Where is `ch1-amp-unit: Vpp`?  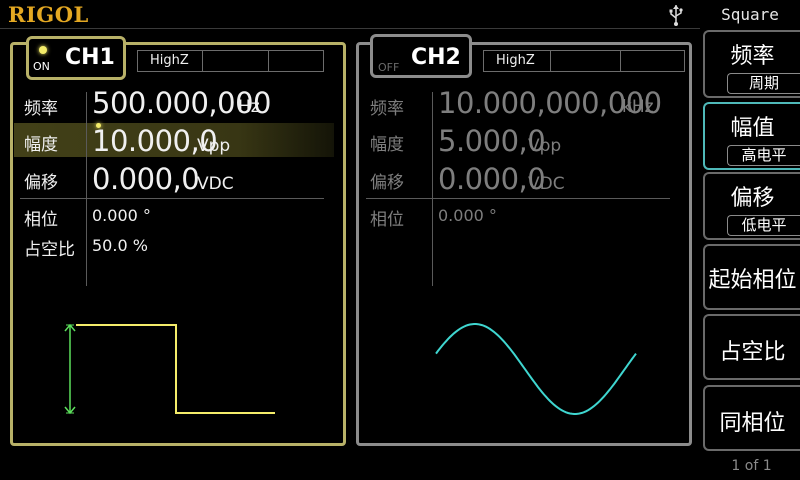
ch1-amp-unit: Vpp is located at coordinates (214, 146).